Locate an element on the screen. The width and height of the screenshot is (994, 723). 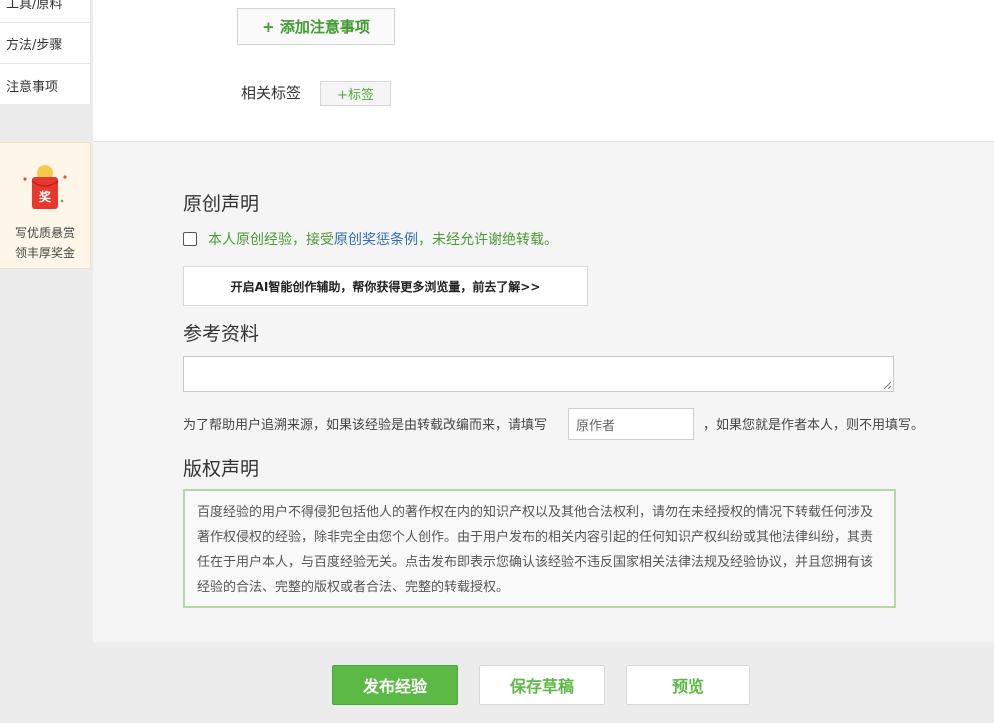
tags-label: 相关标签 is located at coordinates (271, 93).